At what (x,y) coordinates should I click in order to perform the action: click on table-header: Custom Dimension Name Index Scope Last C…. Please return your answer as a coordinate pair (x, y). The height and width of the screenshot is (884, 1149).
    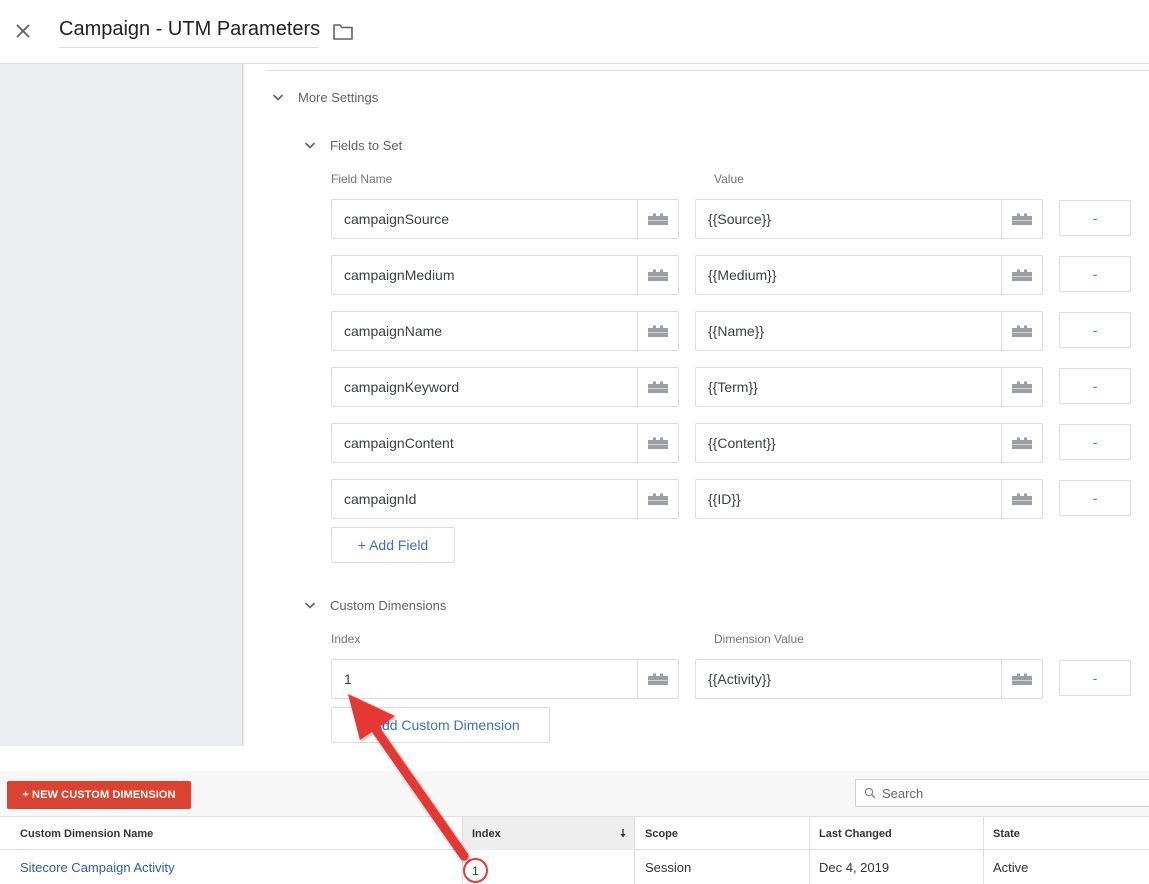
    Looking at the image, I should click on (574, 833).